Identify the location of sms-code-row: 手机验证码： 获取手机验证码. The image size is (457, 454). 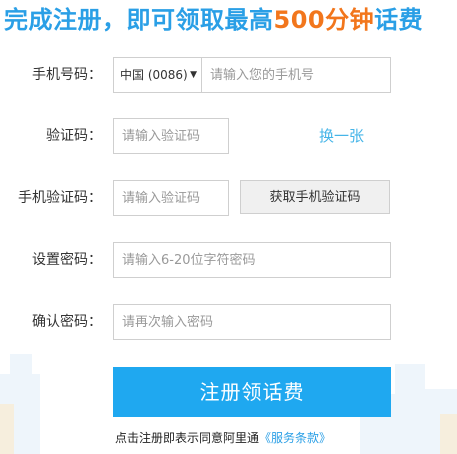
(228, 198).